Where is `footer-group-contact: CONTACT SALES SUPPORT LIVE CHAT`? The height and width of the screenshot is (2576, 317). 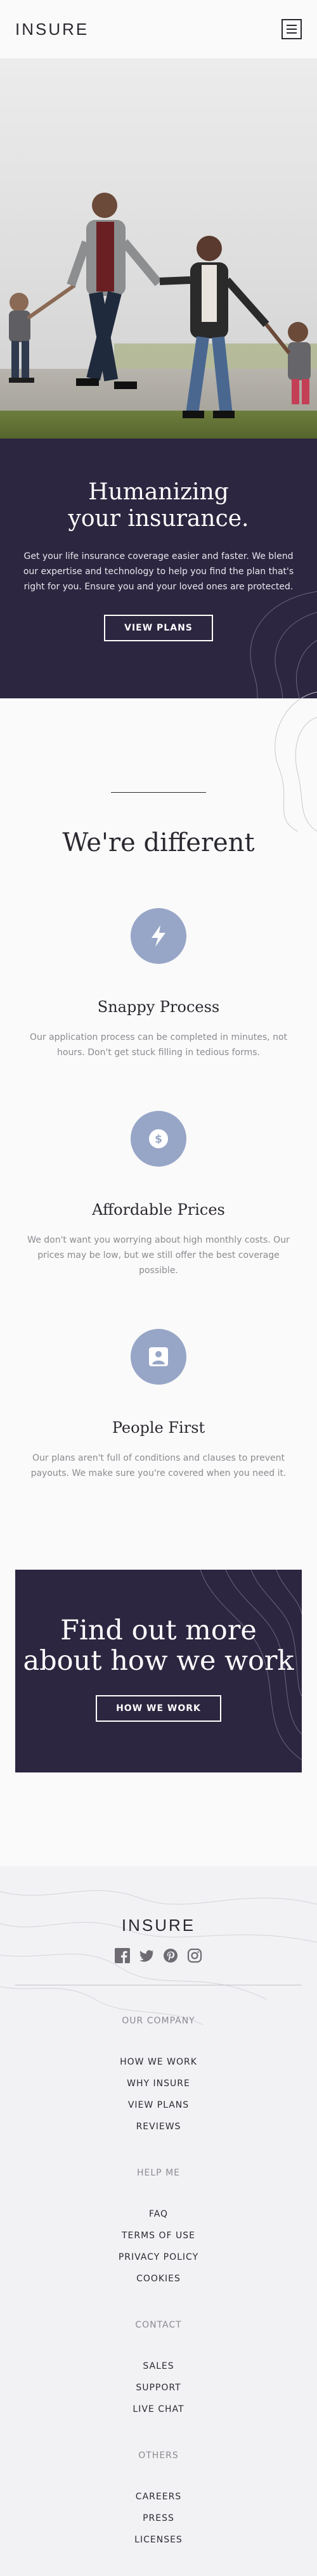
footer-group-contact: CONTACT SALES SUPPORT LIVE CHAT is located at coordinates (158, 2370).